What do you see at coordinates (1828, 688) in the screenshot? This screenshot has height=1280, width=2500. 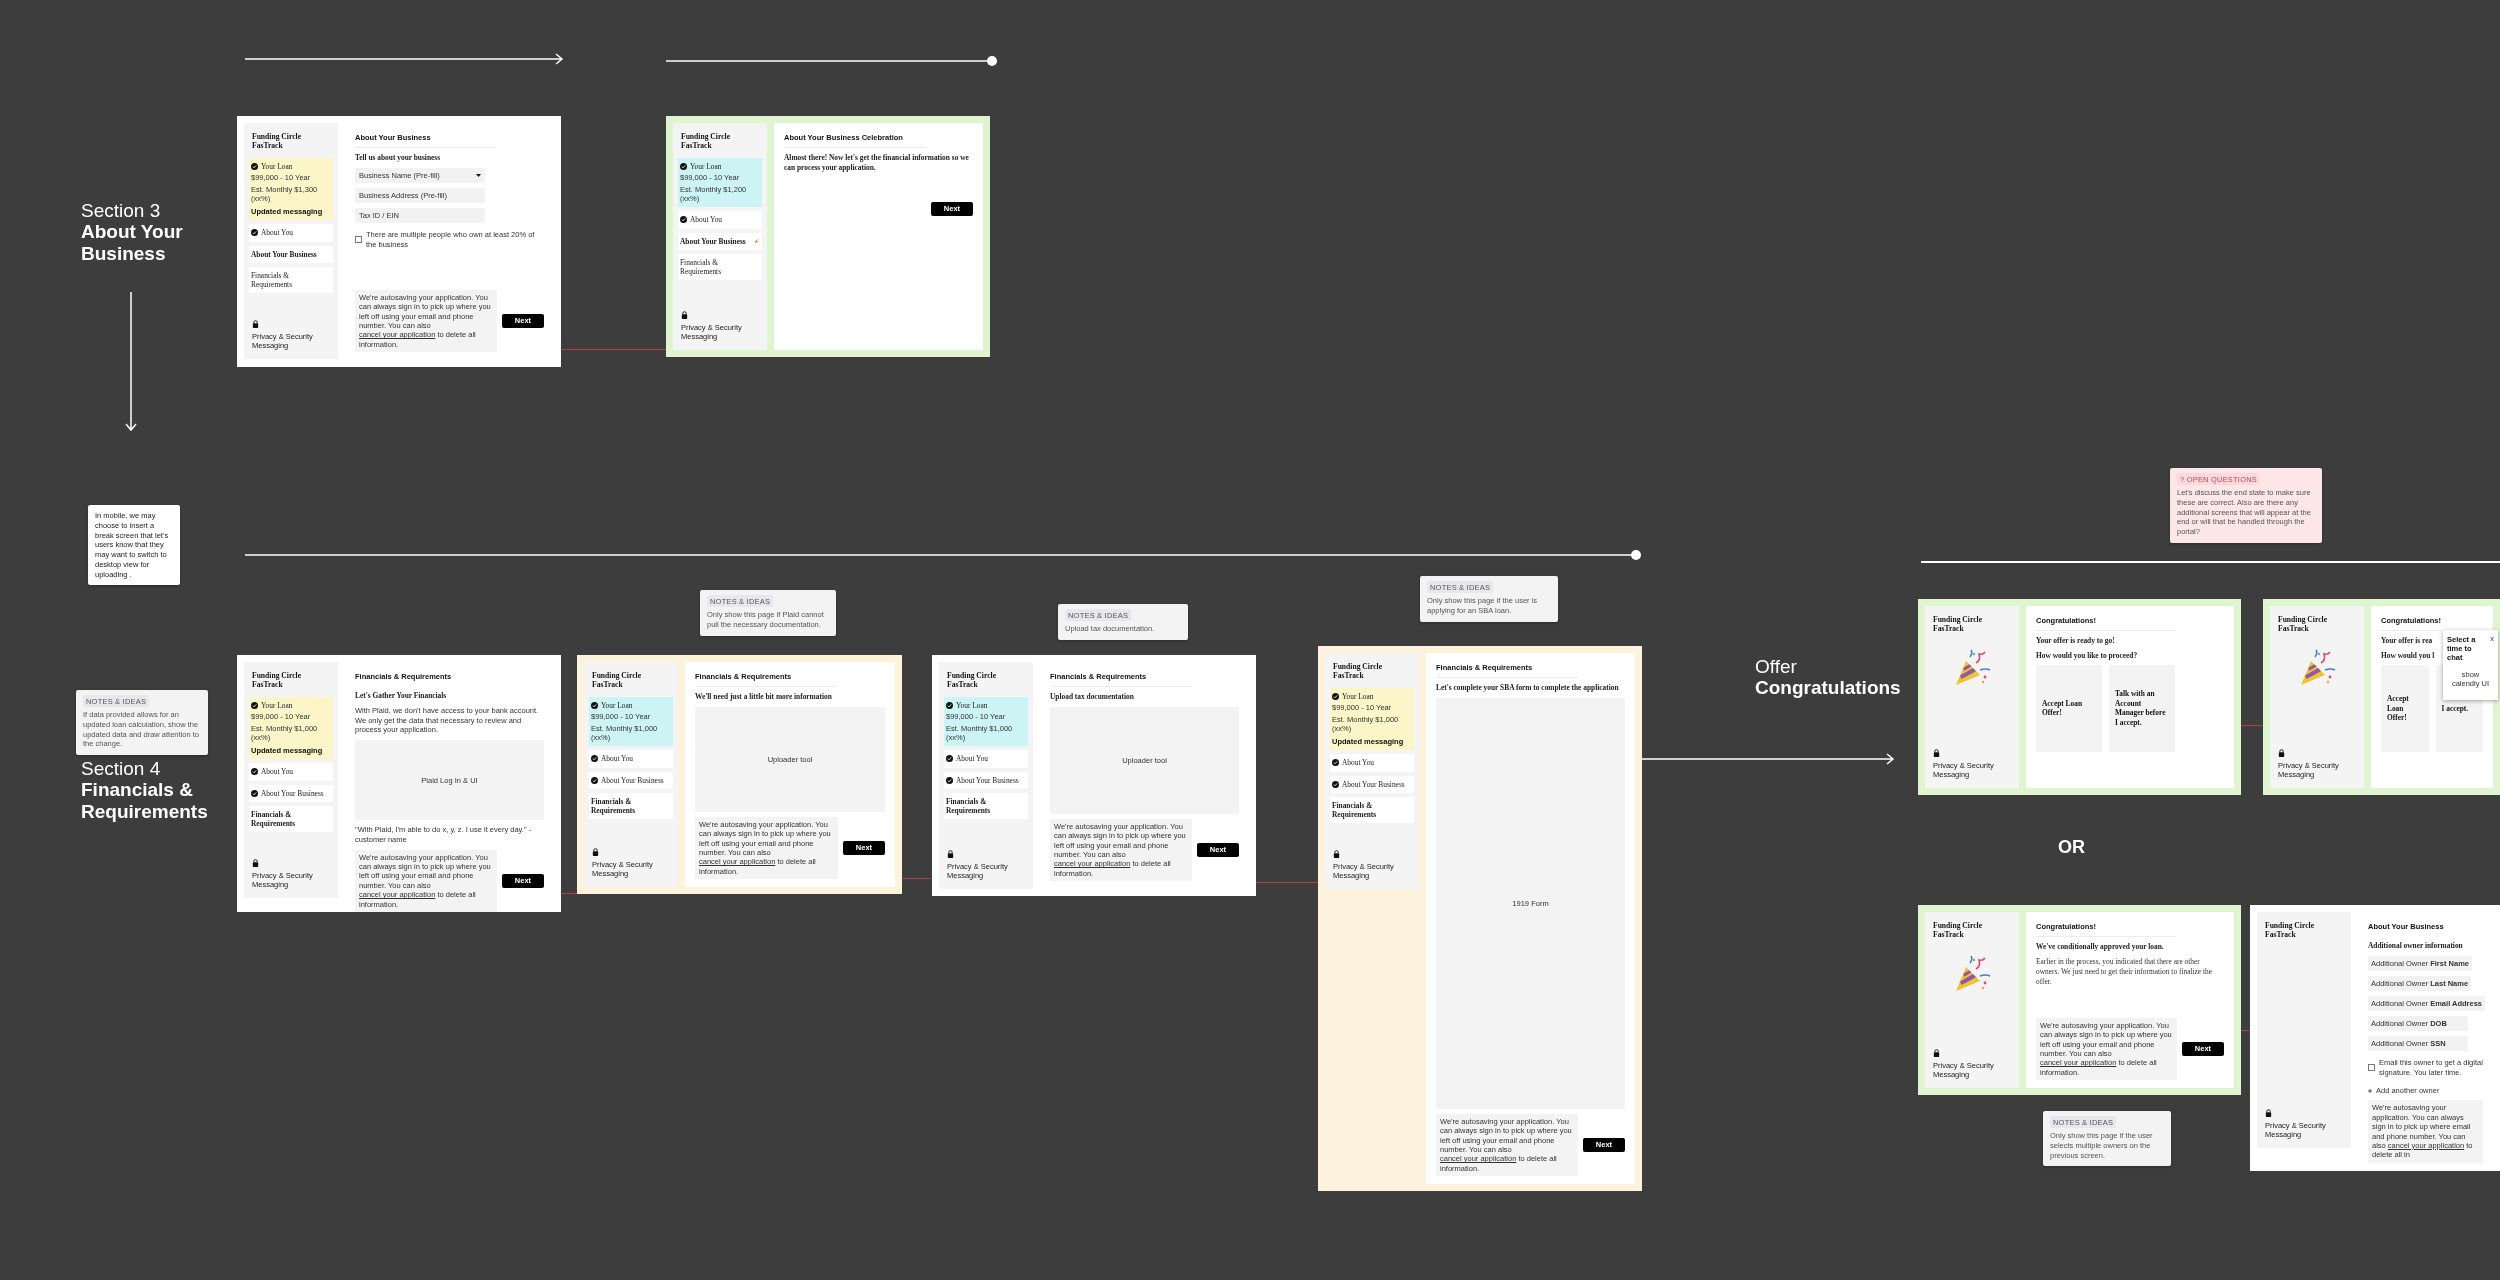 I see `section-title: Congratulations` at bounding box center [1828, 688].